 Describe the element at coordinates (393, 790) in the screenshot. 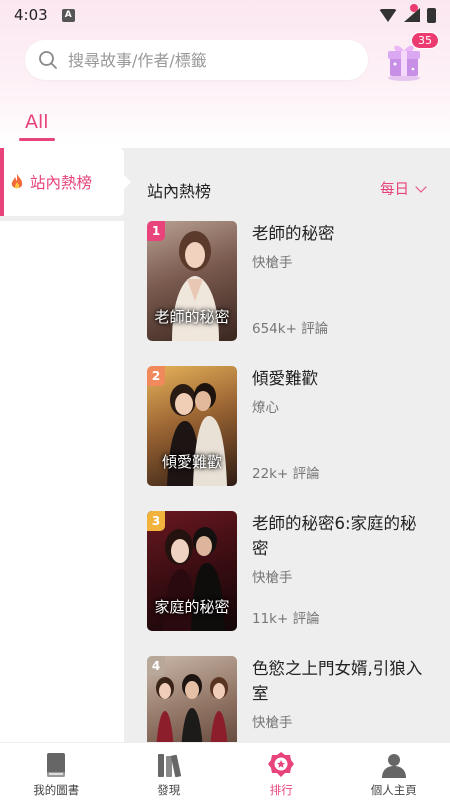

I see `nav-label: 個人主頁` at that location.